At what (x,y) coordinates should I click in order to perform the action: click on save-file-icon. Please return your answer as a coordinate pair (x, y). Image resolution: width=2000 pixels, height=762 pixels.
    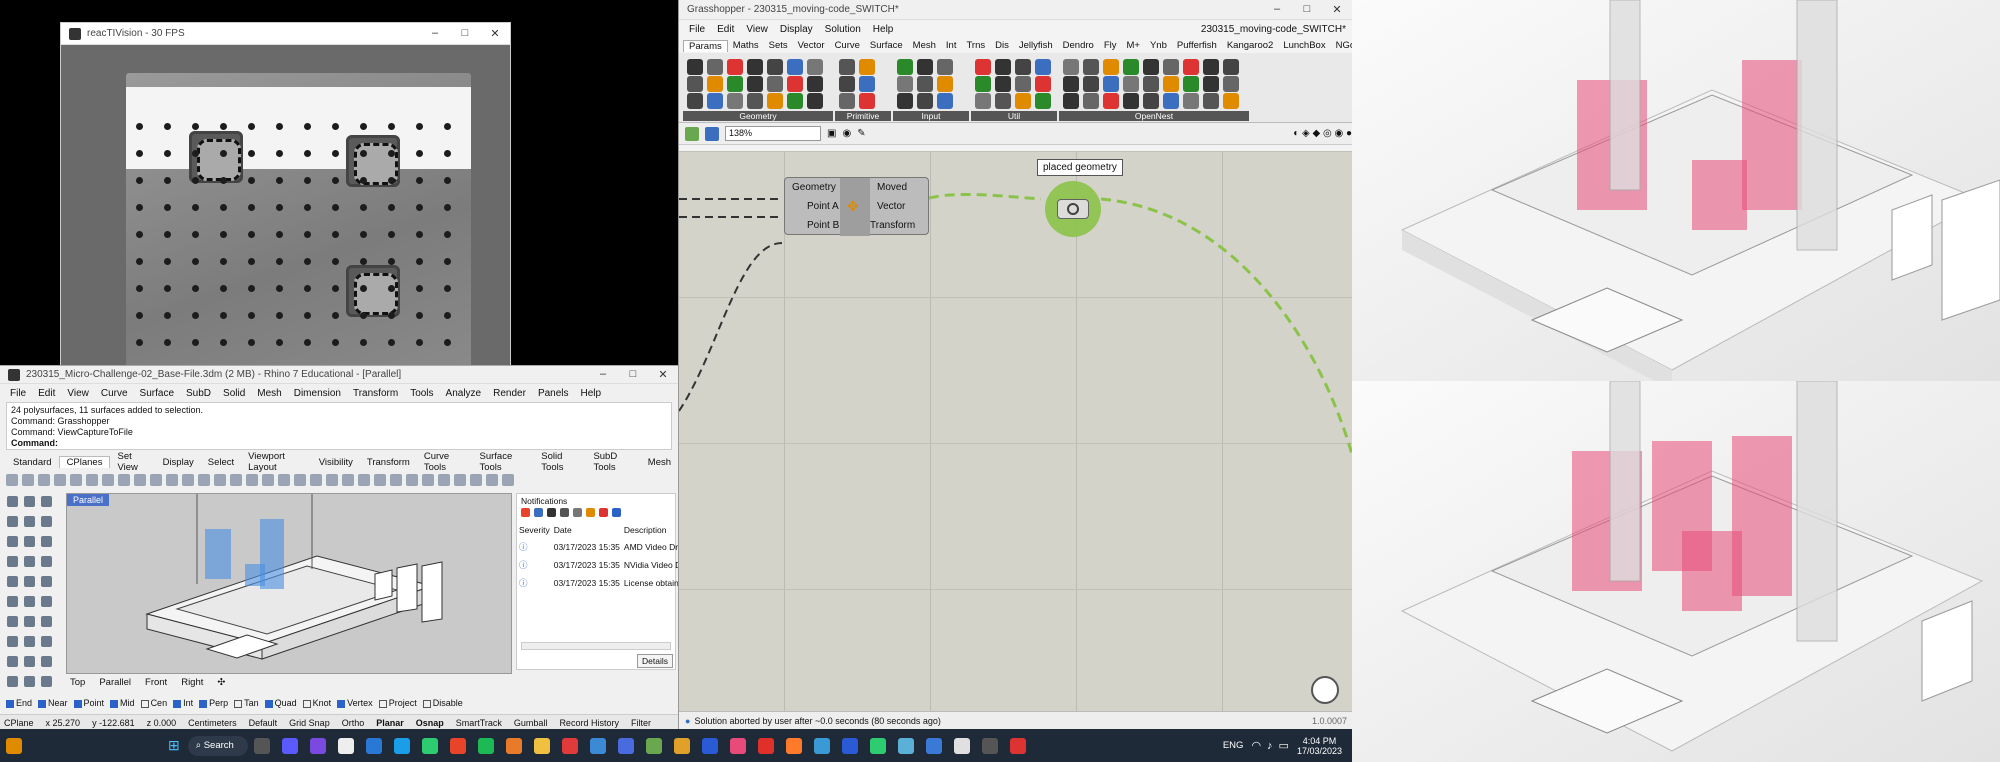
    Looking at the image, I should click on (712, 133).